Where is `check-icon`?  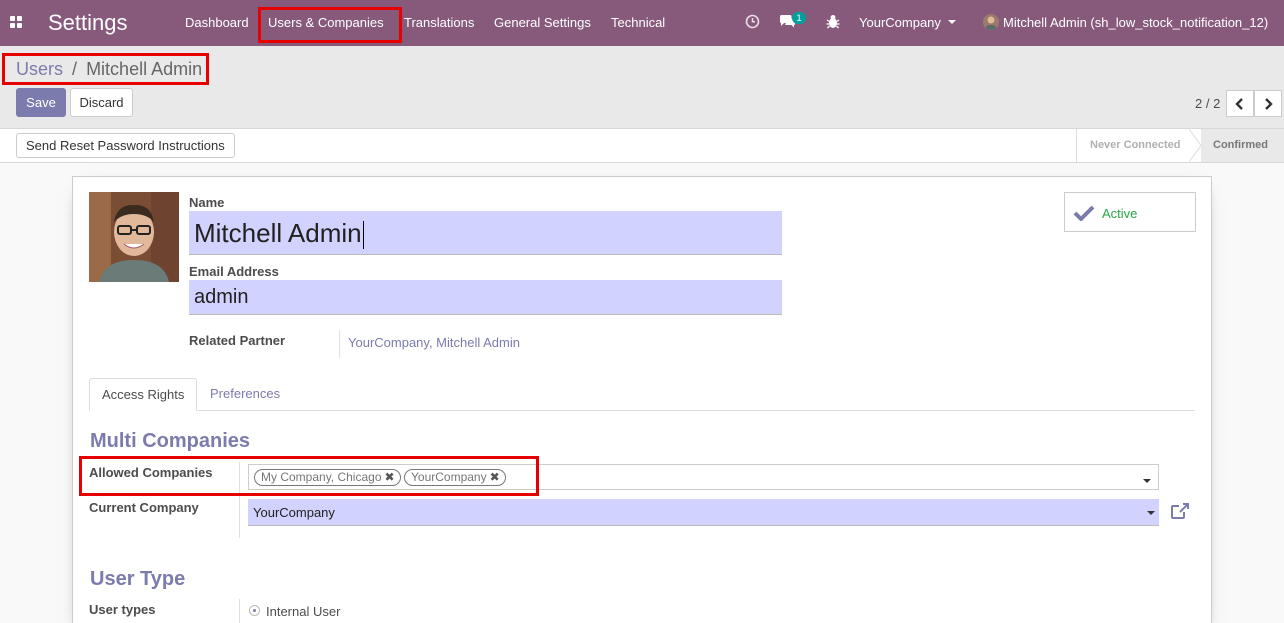 check-icon is located at coordinates (1084, 213).